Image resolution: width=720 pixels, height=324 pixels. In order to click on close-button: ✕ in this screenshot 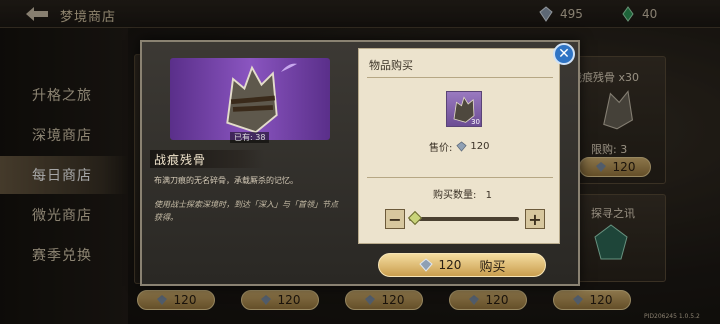, I will do `click(564, 54)`.